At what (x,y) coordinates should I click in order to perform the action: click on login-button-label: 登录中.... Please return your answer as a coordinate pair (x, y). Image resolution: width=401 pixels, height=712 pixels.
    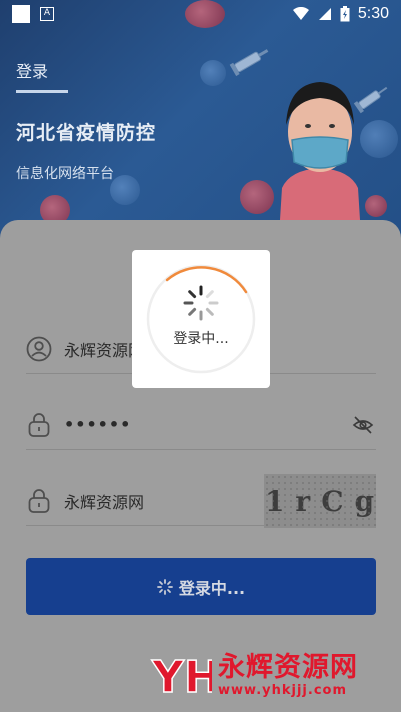
    Looking at the image, I should click on (212, 588).